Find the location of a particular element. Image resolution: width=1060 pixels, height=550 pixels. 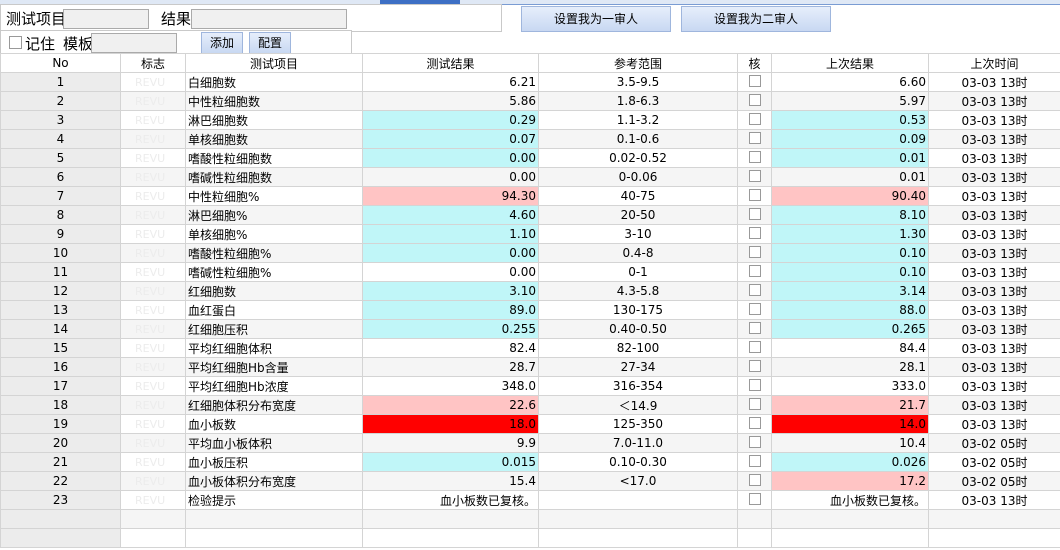

result-cell: 348.0 is located at coordinates (450, 386).